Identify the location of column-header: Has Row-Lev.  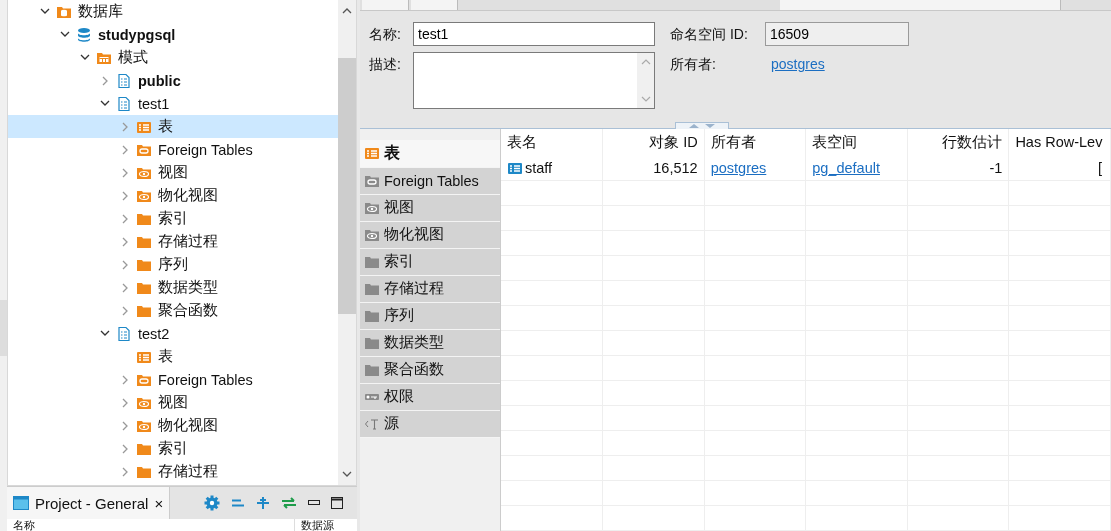
(1059, 142).